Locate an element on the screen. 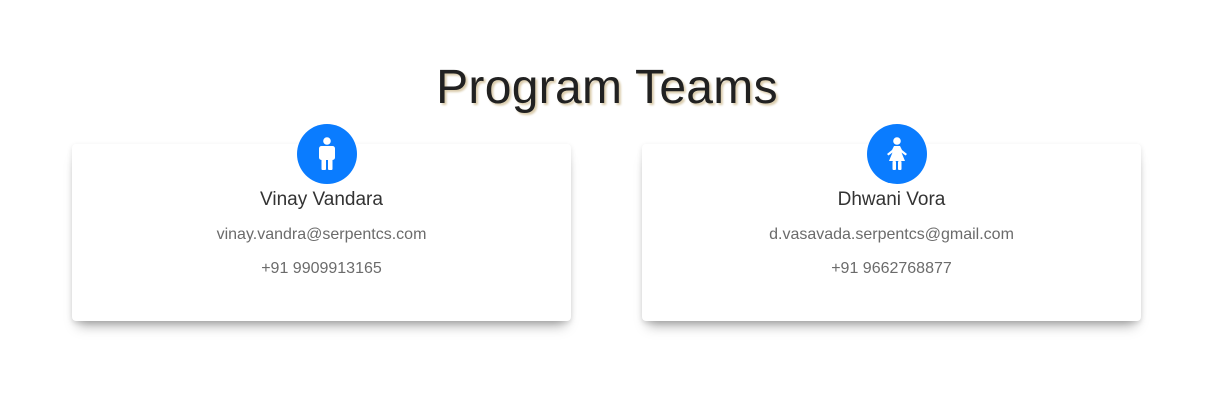 This screenshot has height=418, width=1214. member-email: vinay.vandra@serpentcs.com is located at coordinates (321, 234).